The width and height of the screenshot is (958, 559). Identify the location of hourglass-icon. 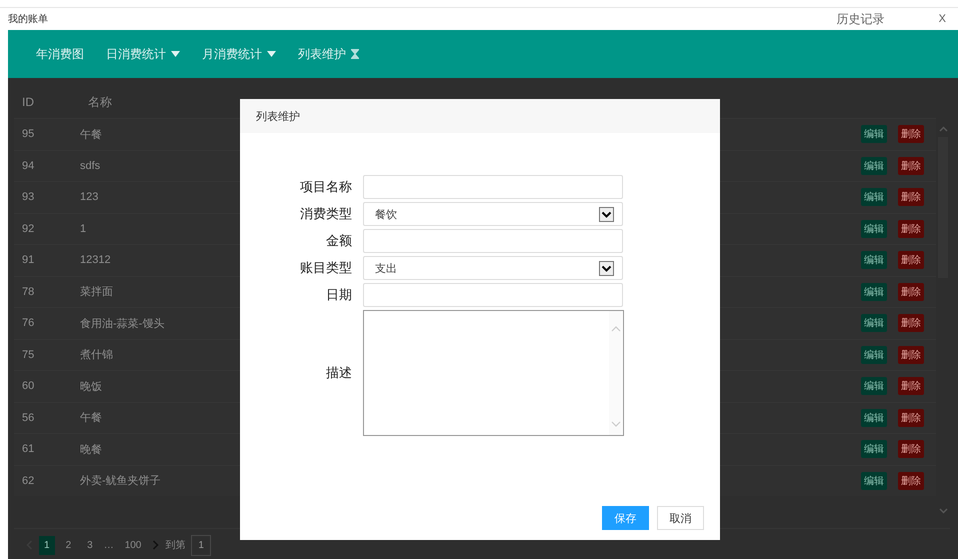
(355, 54).